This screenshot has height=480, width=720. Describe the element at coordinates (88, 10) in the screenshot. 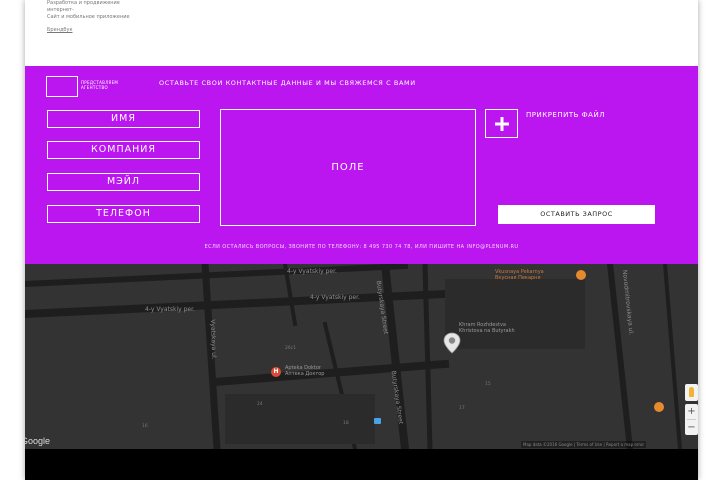

I see `top-link-2: интернет-` at that location.